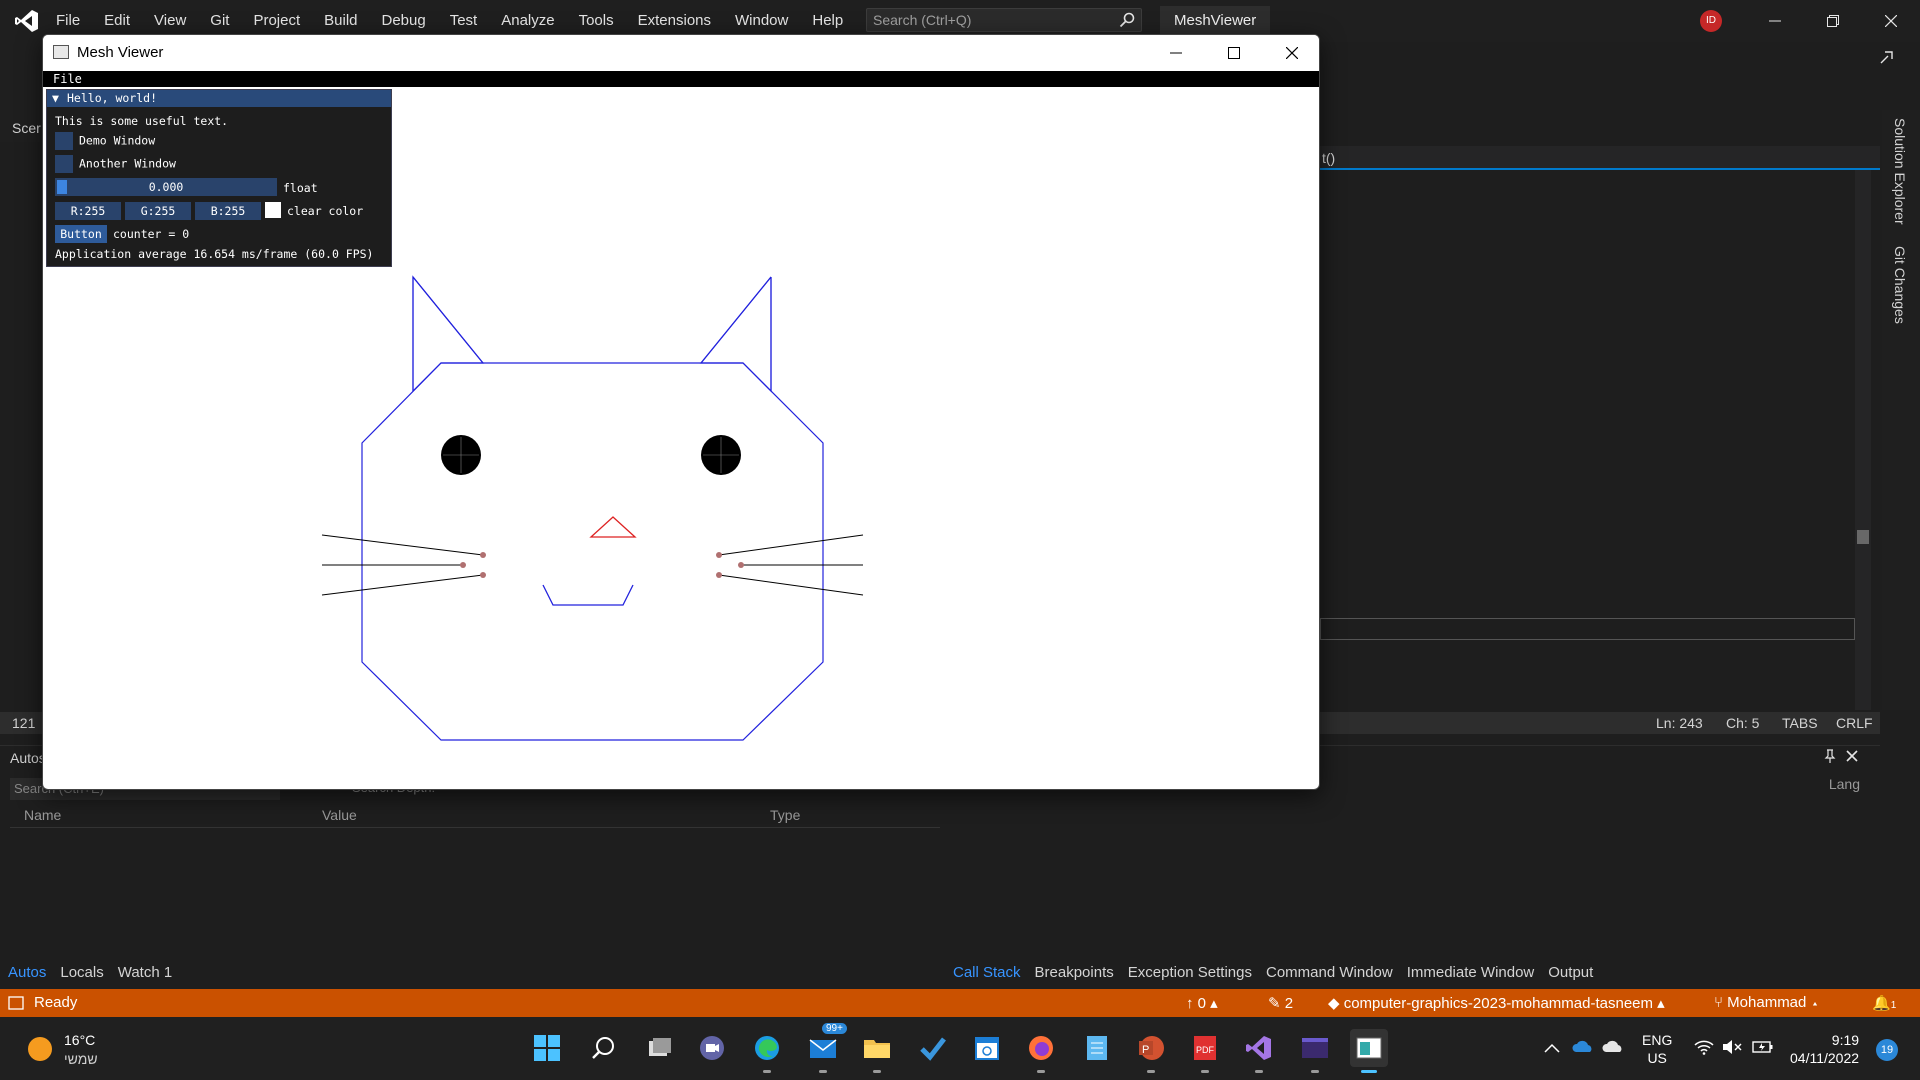  Describe the element at coordinates (144, 973) in the screenshot. I see `tab-watch-1: Watch 1` at that location.